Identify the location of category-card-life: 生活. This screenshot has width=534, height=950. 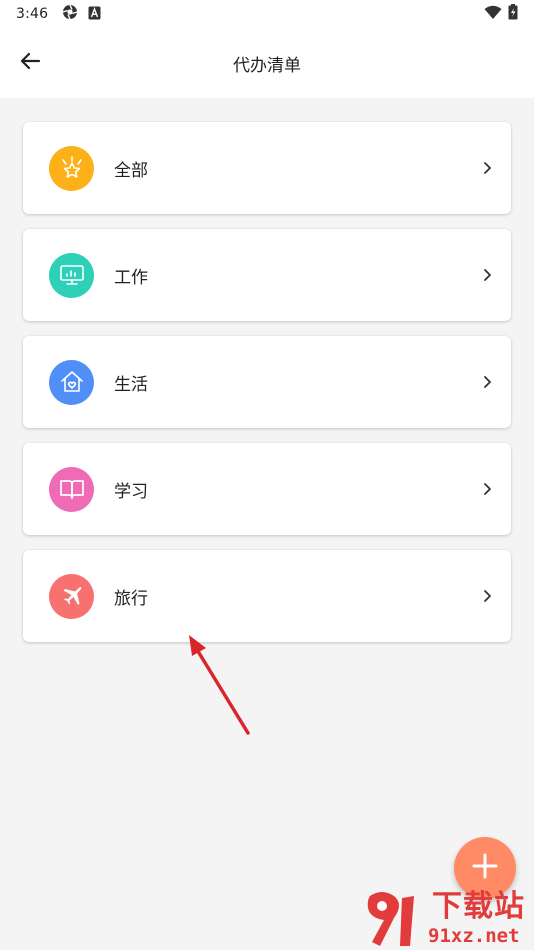
(267, 382).